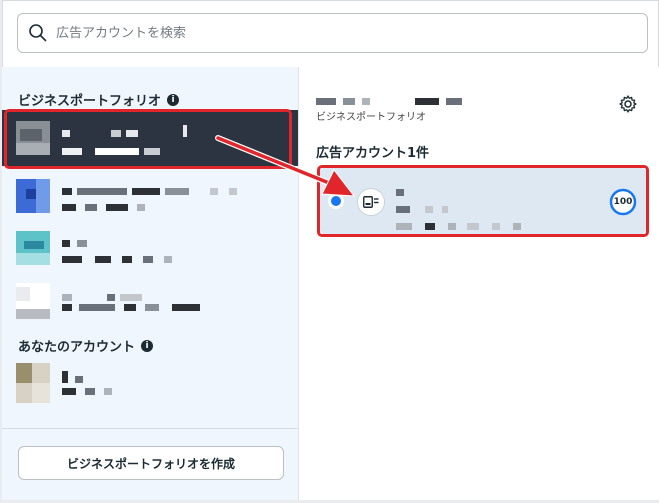 The width and height of the screenshot is (659, 503). What do you see at coordinates (373, 153) in the screenshot?
I see `ad-accounts-title: 広告アカウント1件` at bounding box center [373, 153].